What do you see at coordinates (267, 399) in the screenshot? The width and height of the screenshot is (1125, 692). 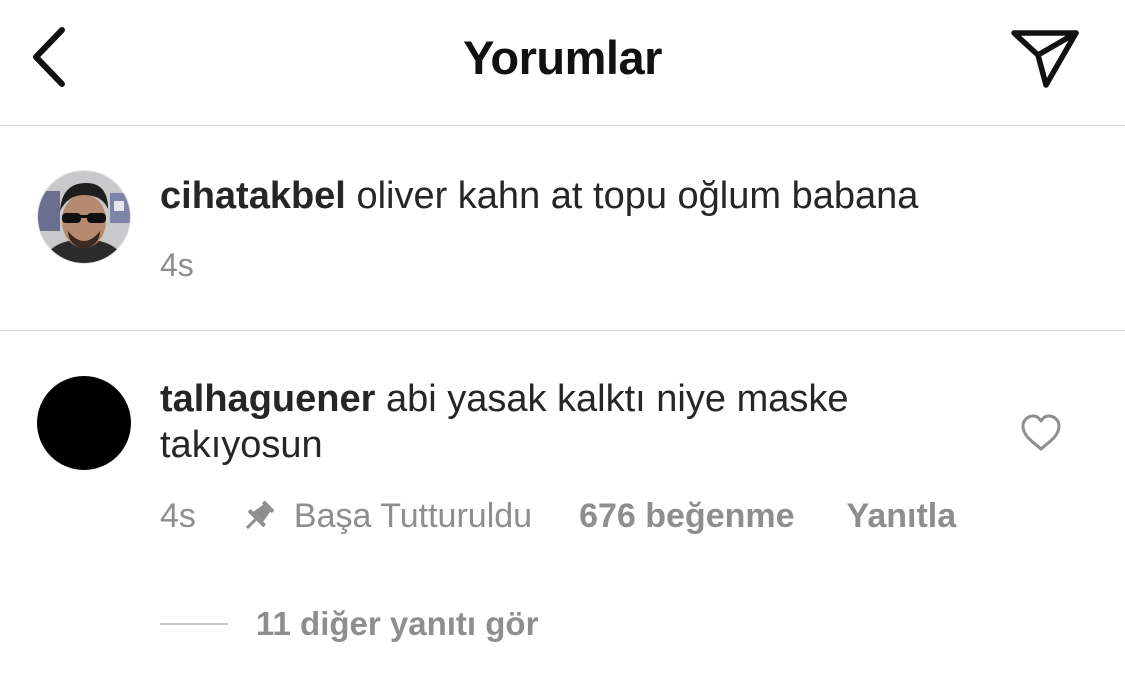 I see `comment-username: talhaguener` at bounding box center [267, 399].